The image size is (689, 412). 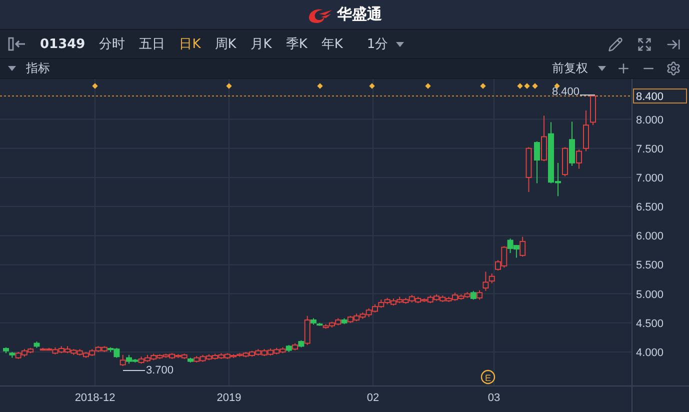 I want to click on axis-tick-label: 4.500, so click(x=650, y=324).